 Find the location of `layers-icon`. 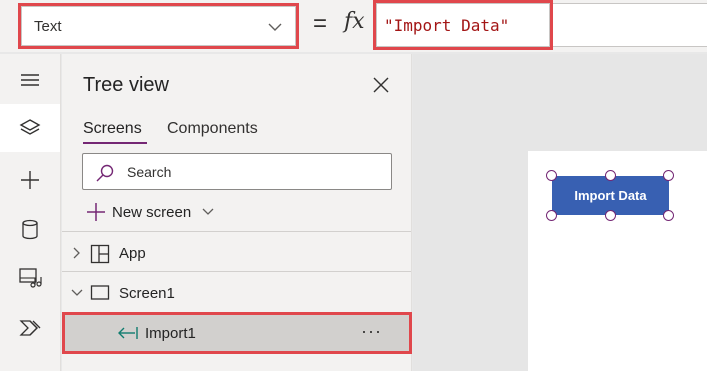

layers-icon is located at coordinates (30, 127).